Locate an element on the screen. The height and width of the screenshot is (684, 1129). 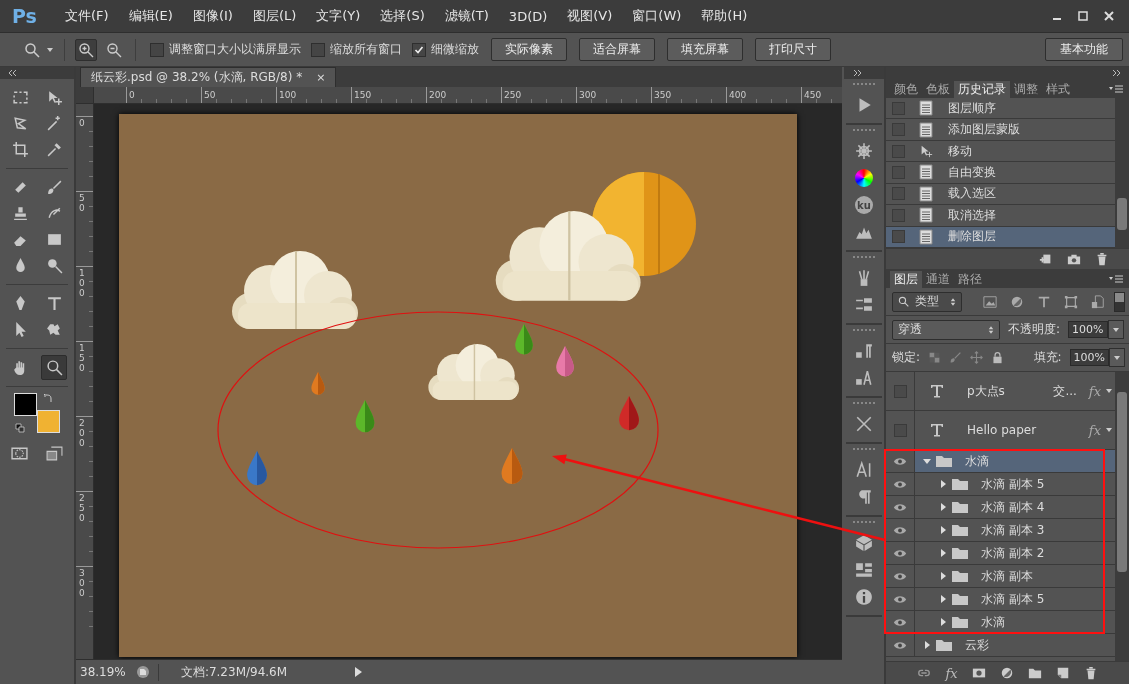
filter-toggle is located at coordinates (1119, 301).